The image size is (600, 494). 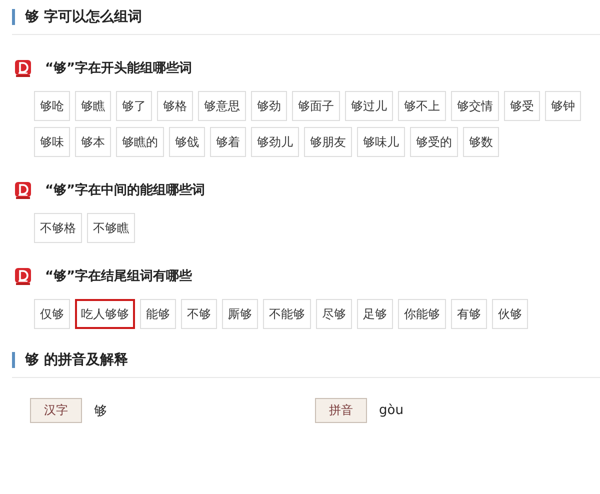 I want to click on word-link: 能够, so click(x=158, y=314).